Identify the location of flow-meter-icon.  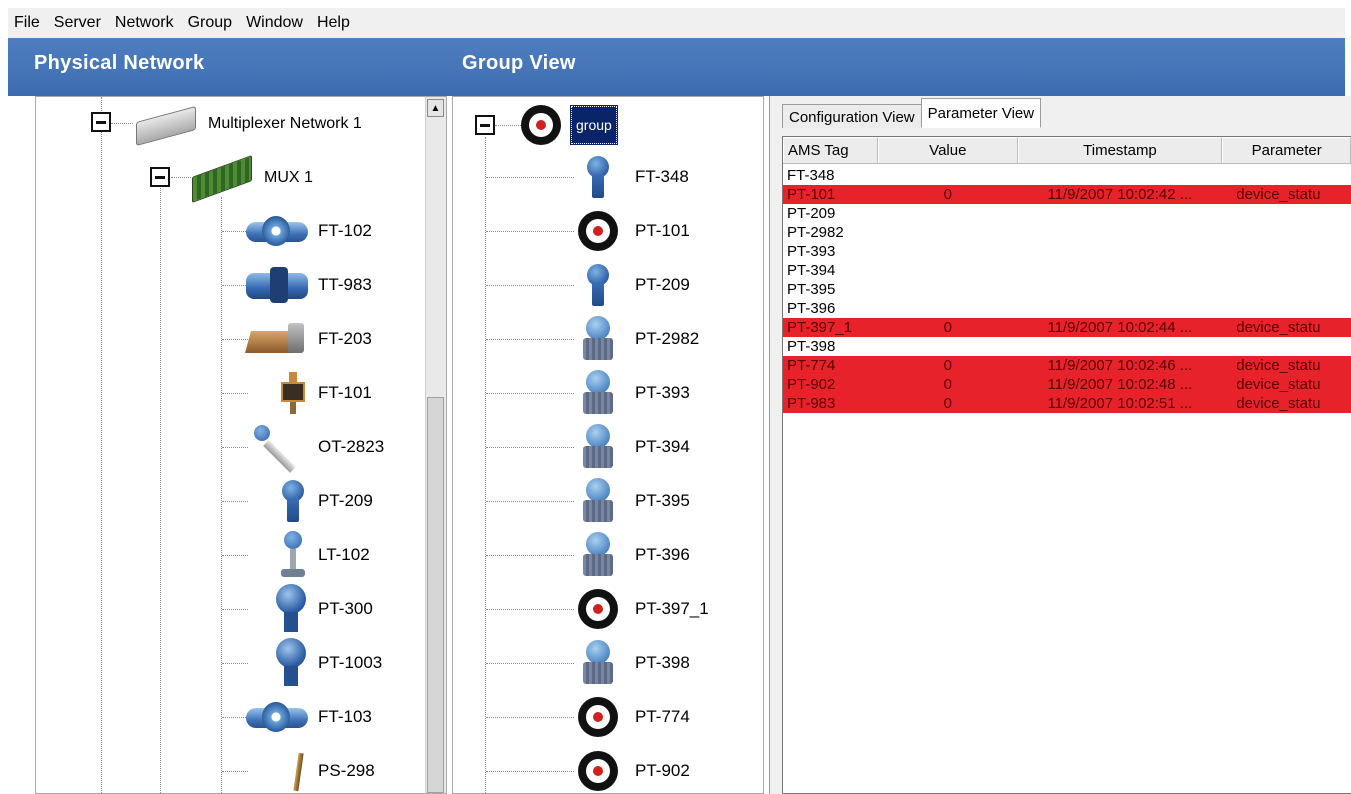
(277, 717).